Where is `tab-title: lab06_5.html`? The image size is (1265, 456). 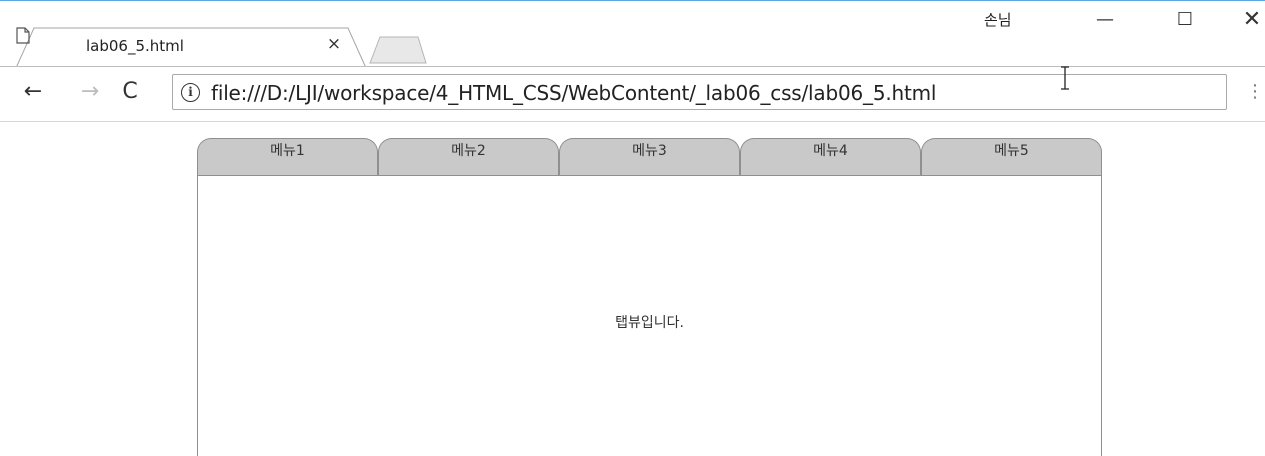 tab-title: lab06_5.html is located at coordinates (135, 46).